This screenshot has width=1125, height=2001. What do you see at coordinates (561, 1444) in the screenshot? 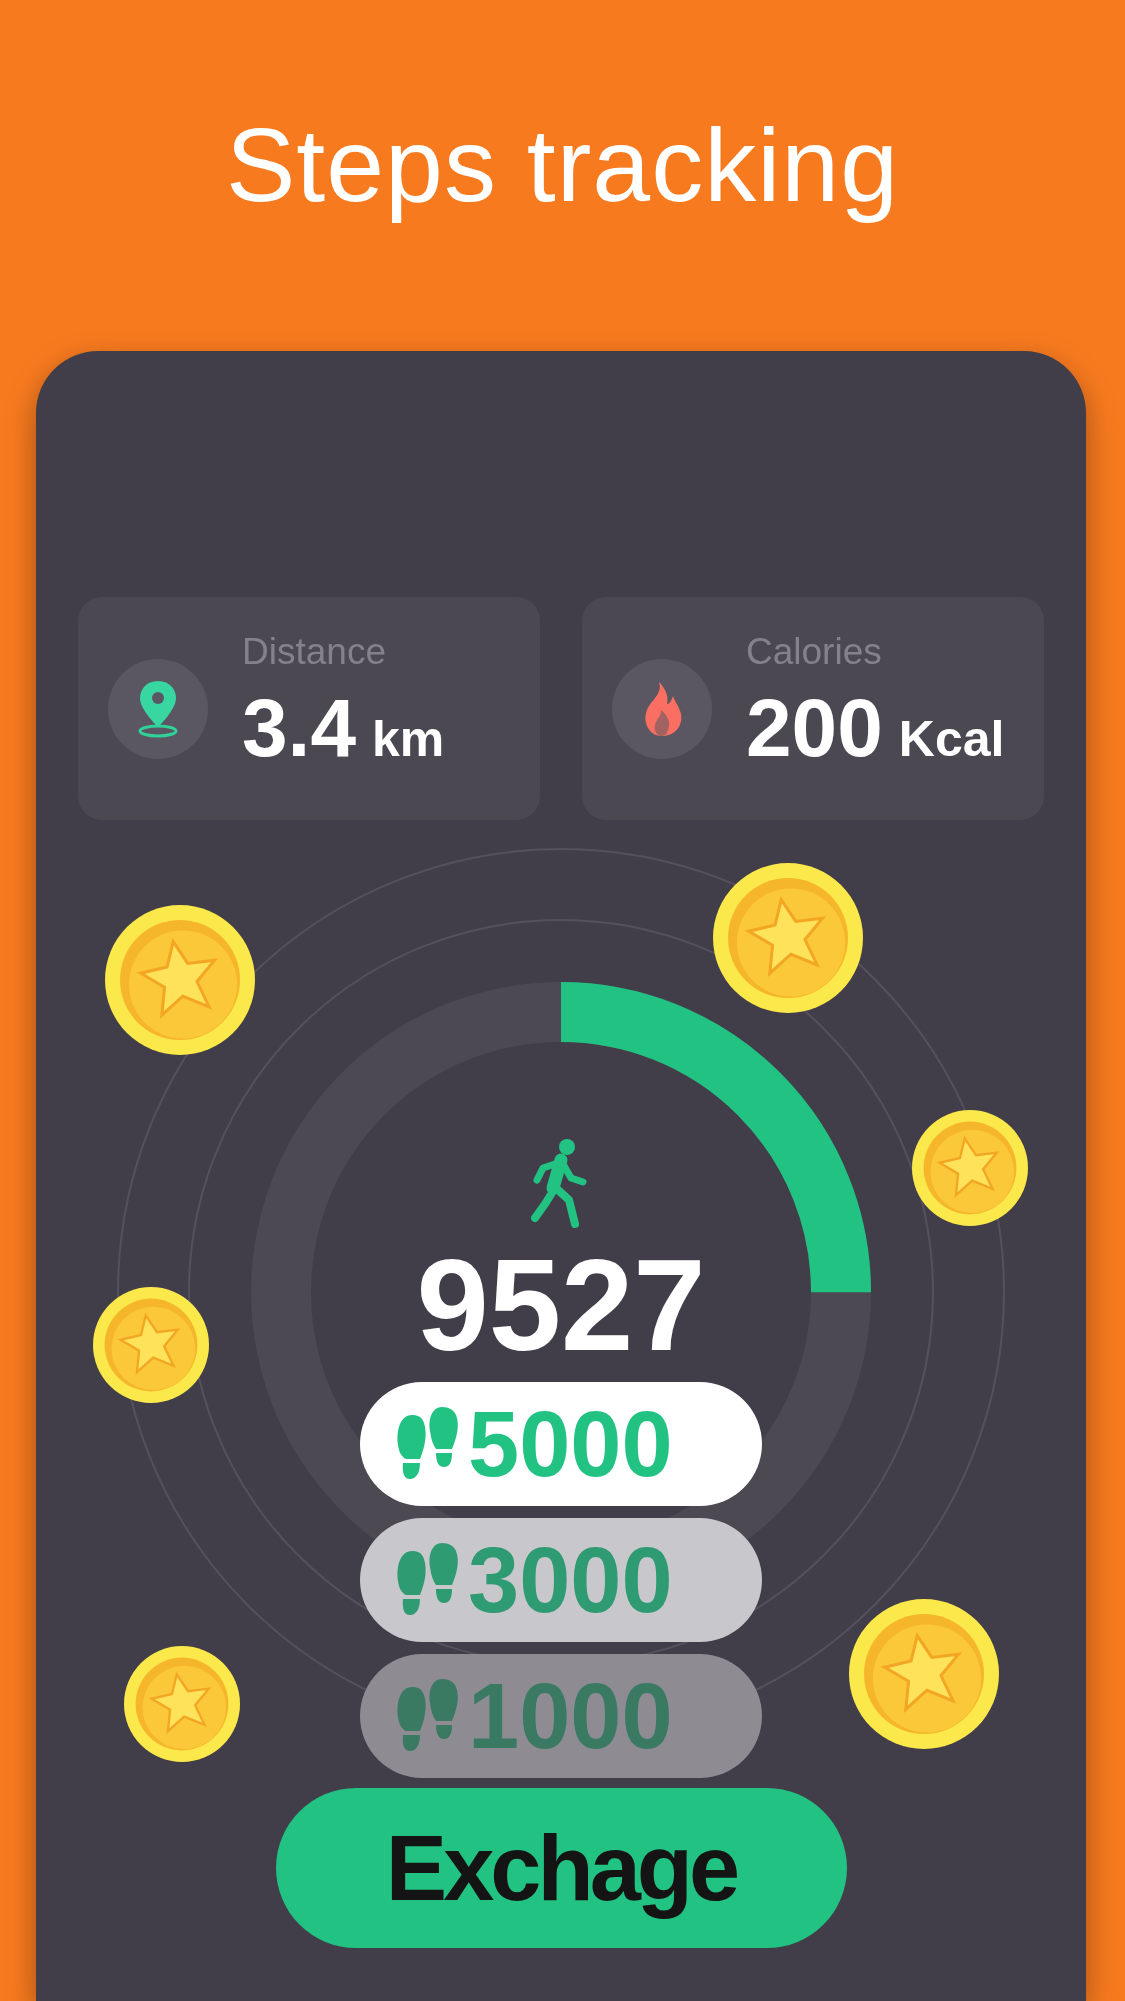
I see `reward-option: 5000` at bounding box center [561, 1444].